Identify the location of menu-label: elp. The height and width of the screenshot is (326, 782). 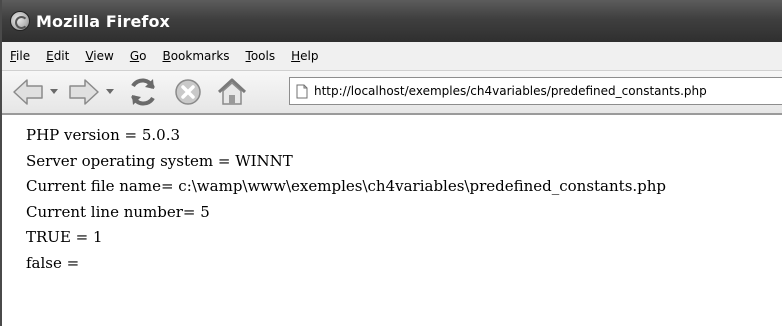
(309, 56).